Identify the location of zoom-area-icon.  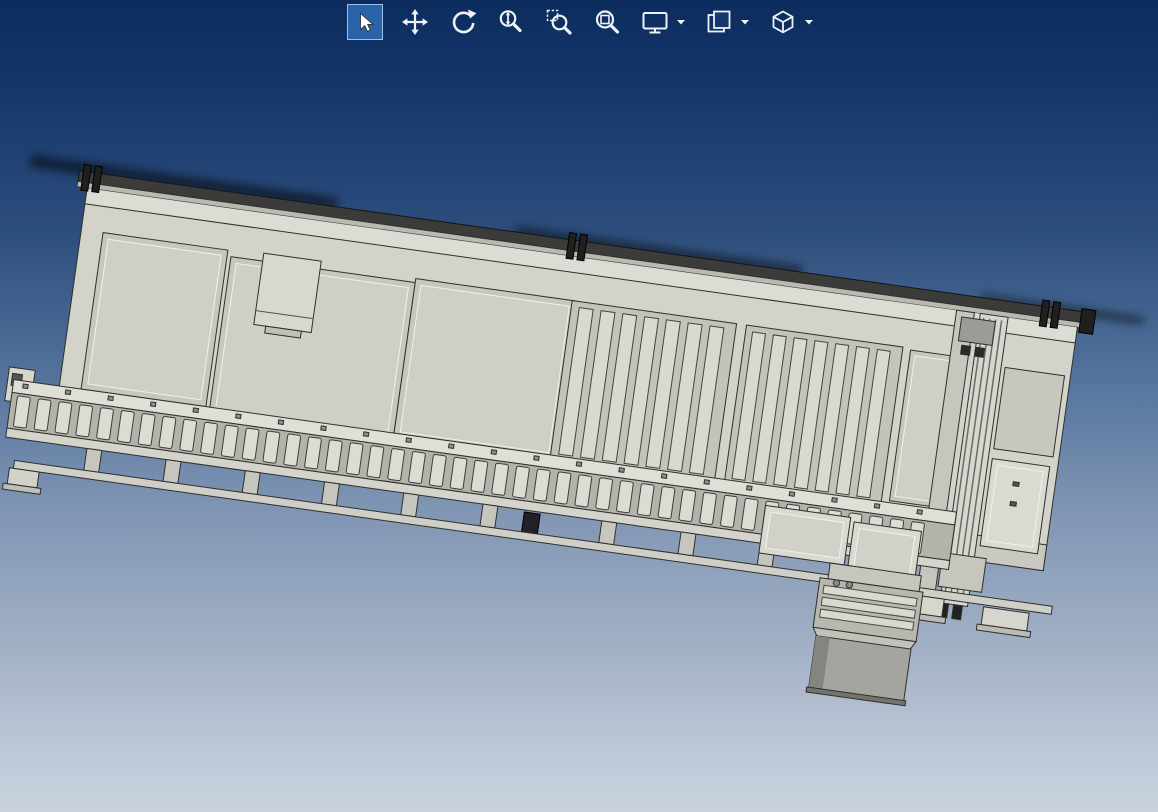
(559, 22).